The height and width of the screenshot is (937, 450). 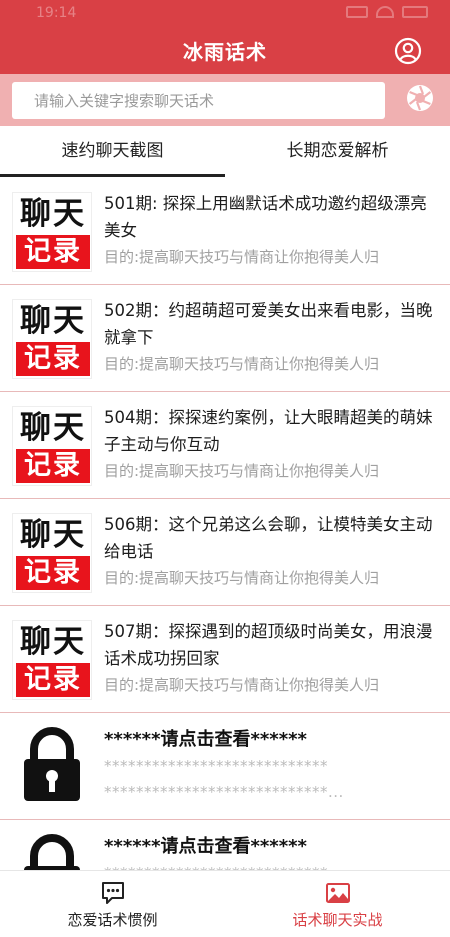 I want to click on item-title: 502期：约超萌超可爱美女出来看电影，当晚就拿下, so click(x=268, y=324).